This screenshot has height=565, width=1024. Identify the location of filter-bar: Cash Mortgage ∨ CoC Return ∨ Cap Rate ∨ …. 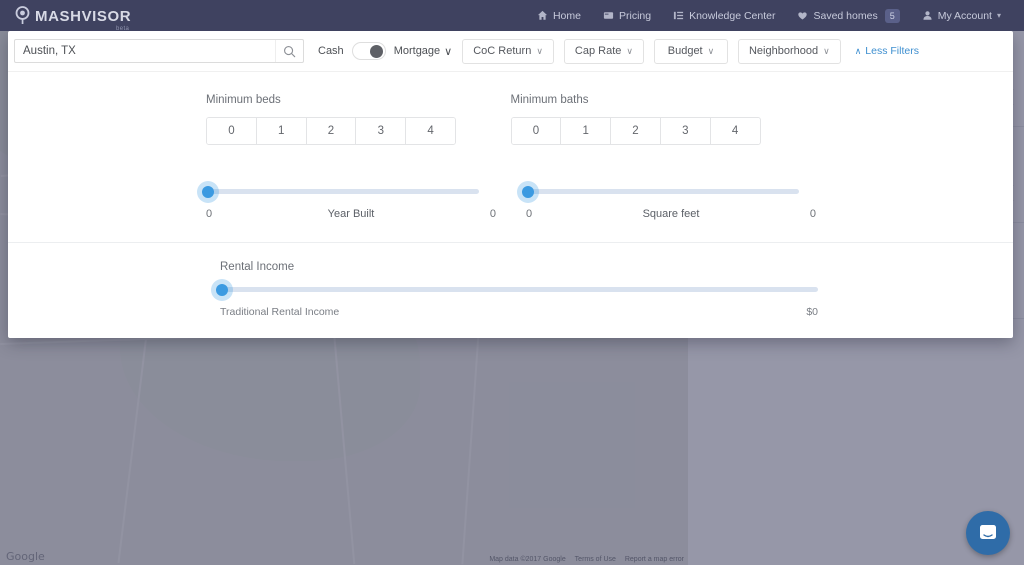
(510, 51).